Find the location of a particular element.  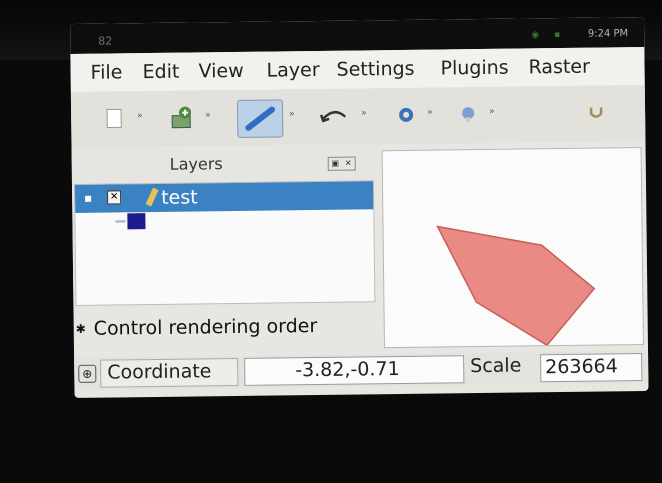

coordinate-label: Coordinate is located at coordinates (159, 372).